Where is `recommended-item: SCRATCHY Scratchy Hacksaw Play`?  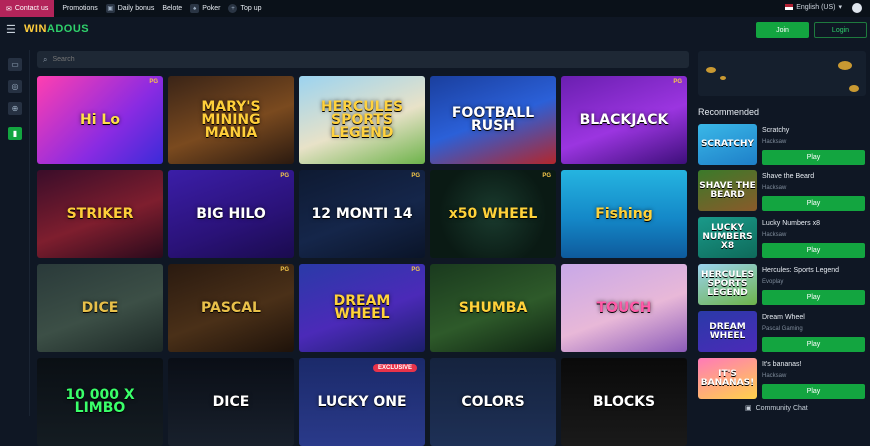 recommended-item: SCRATCHY Scratchy Hacksaw Play is located at coordinates (782, 146).